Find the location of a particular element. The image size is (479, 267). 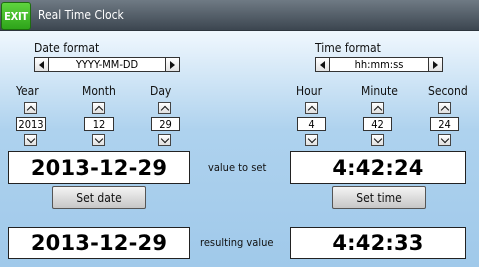

second-label: Second is located at coordinates (448, 91).